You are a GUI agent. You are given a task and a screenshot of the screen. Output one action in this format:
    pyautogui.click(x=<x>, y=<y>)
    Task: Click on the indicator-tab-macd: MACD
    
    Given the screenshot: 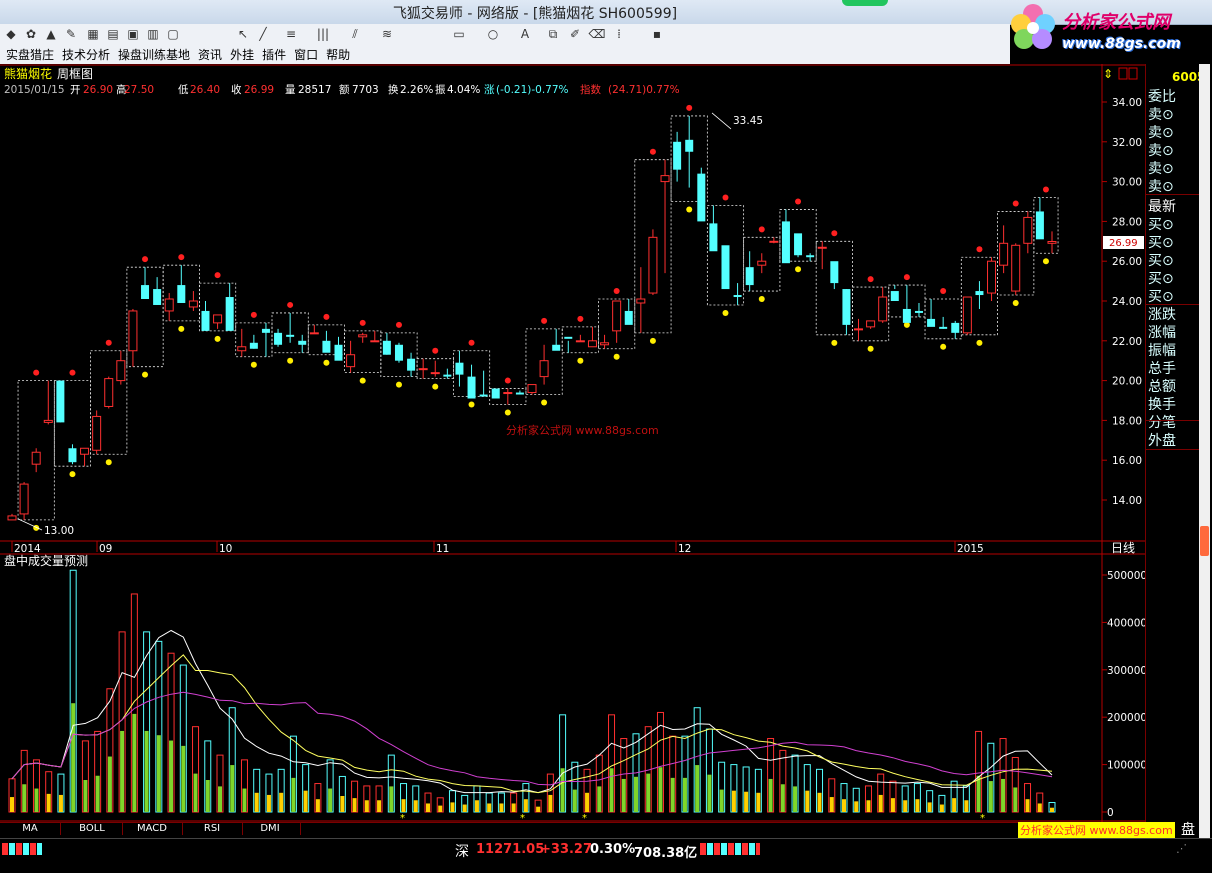 What is the action you would take?
    pyautogui.click(x=152, y=829)
    